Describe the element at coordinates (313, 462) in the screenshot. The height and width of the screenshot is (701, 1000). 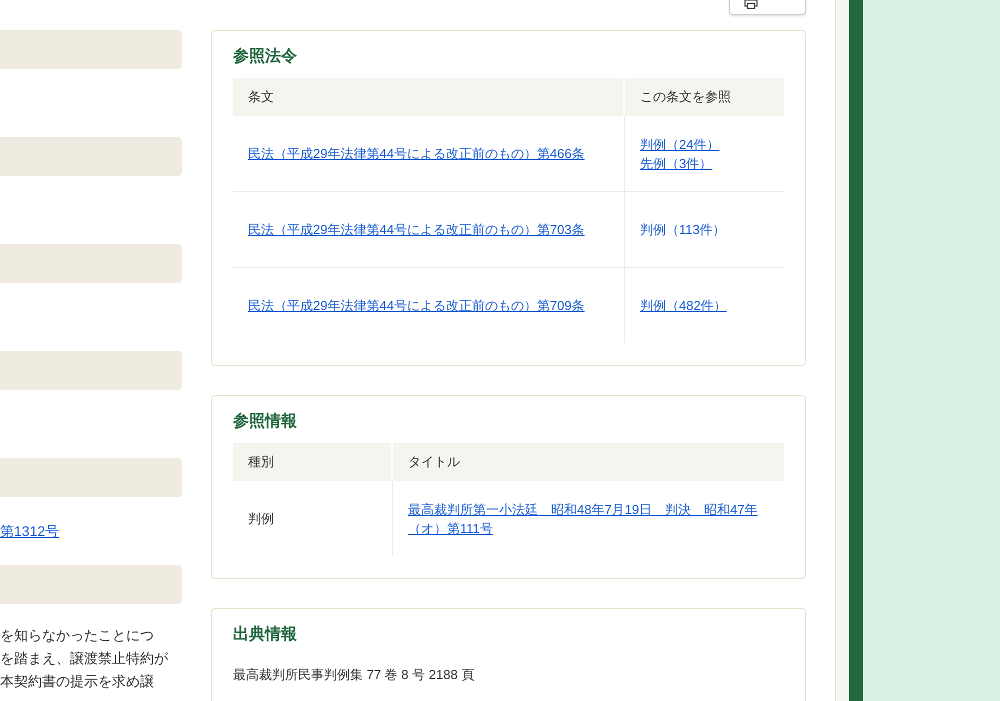
I see `column-header: 種別` at that location.